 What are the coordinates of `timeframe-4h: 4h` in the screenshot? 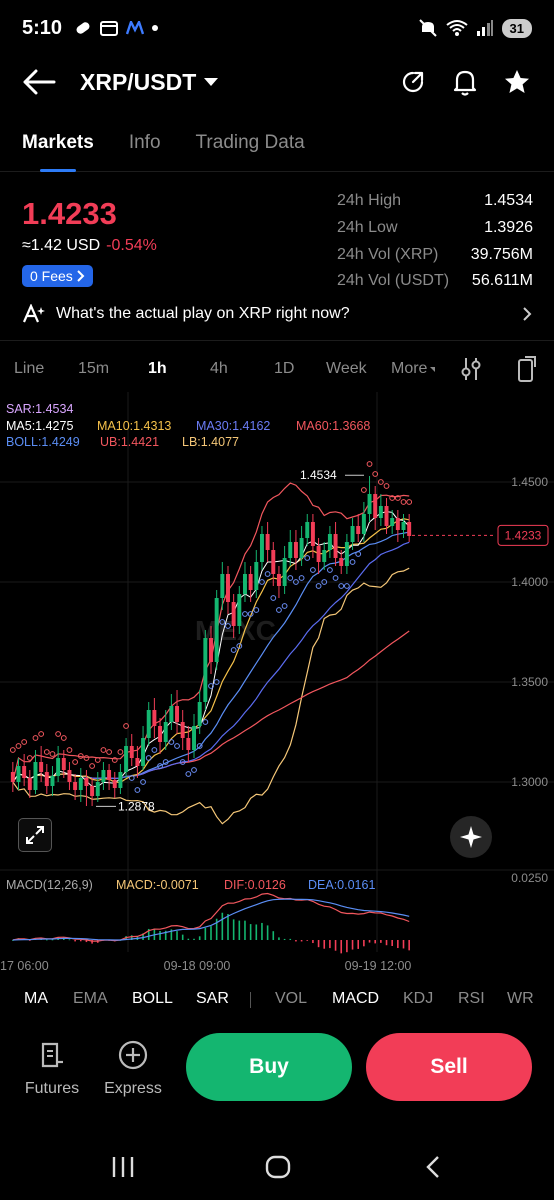 It's located at (219, 369).